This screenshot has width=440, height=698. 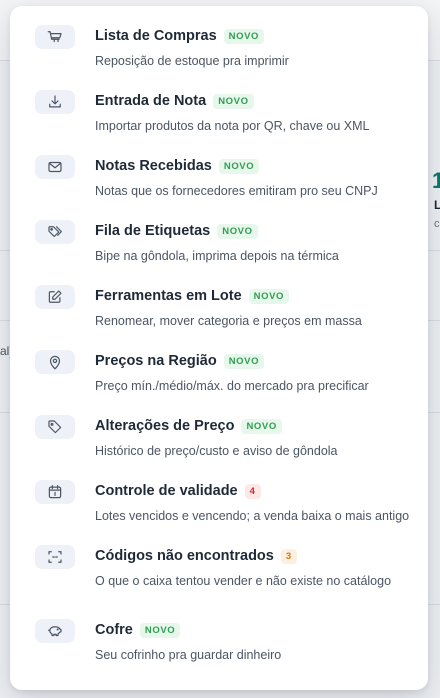 What do you see at coordinates (55, 492) in the screenshot?
I see `calendar-icon` at bounding box center [55, 492].